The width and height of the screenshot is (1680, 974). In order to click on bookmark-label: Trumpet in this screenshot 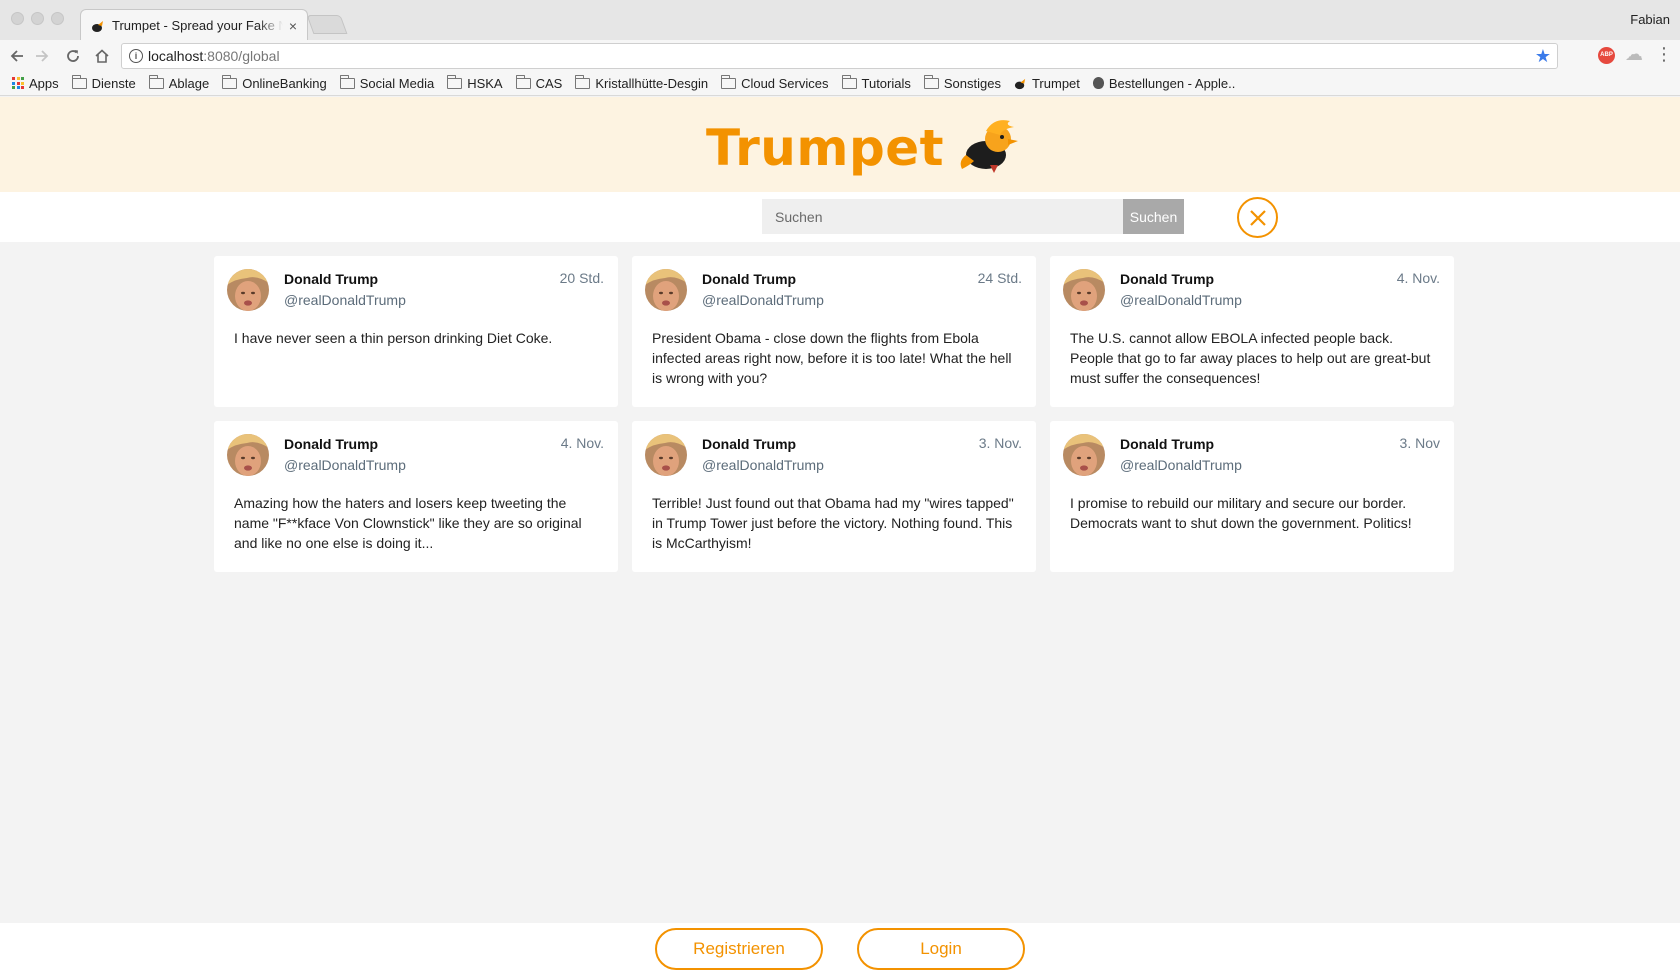, I will do `click(1055, 83)`.